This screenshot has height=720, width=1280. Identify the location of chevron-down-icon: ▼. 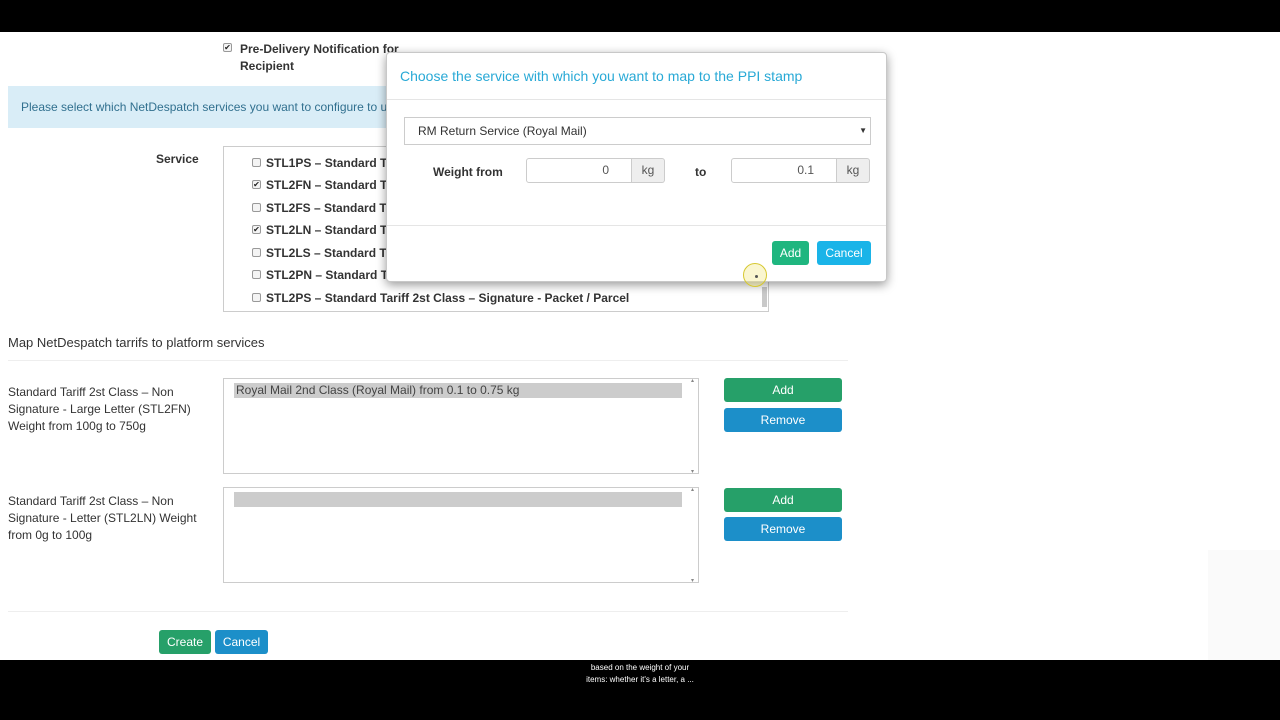
(863, 130).